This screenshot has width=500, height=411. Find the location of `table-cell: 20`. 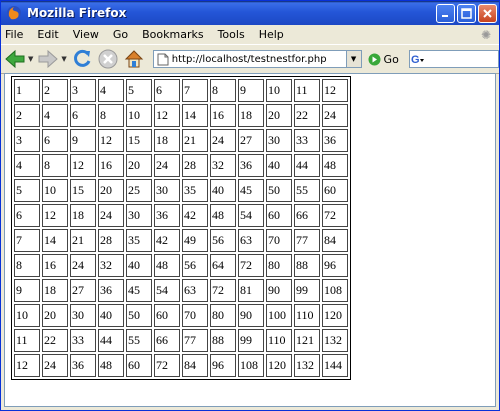

table-cell: 20 is located at coordinates (139, 165).